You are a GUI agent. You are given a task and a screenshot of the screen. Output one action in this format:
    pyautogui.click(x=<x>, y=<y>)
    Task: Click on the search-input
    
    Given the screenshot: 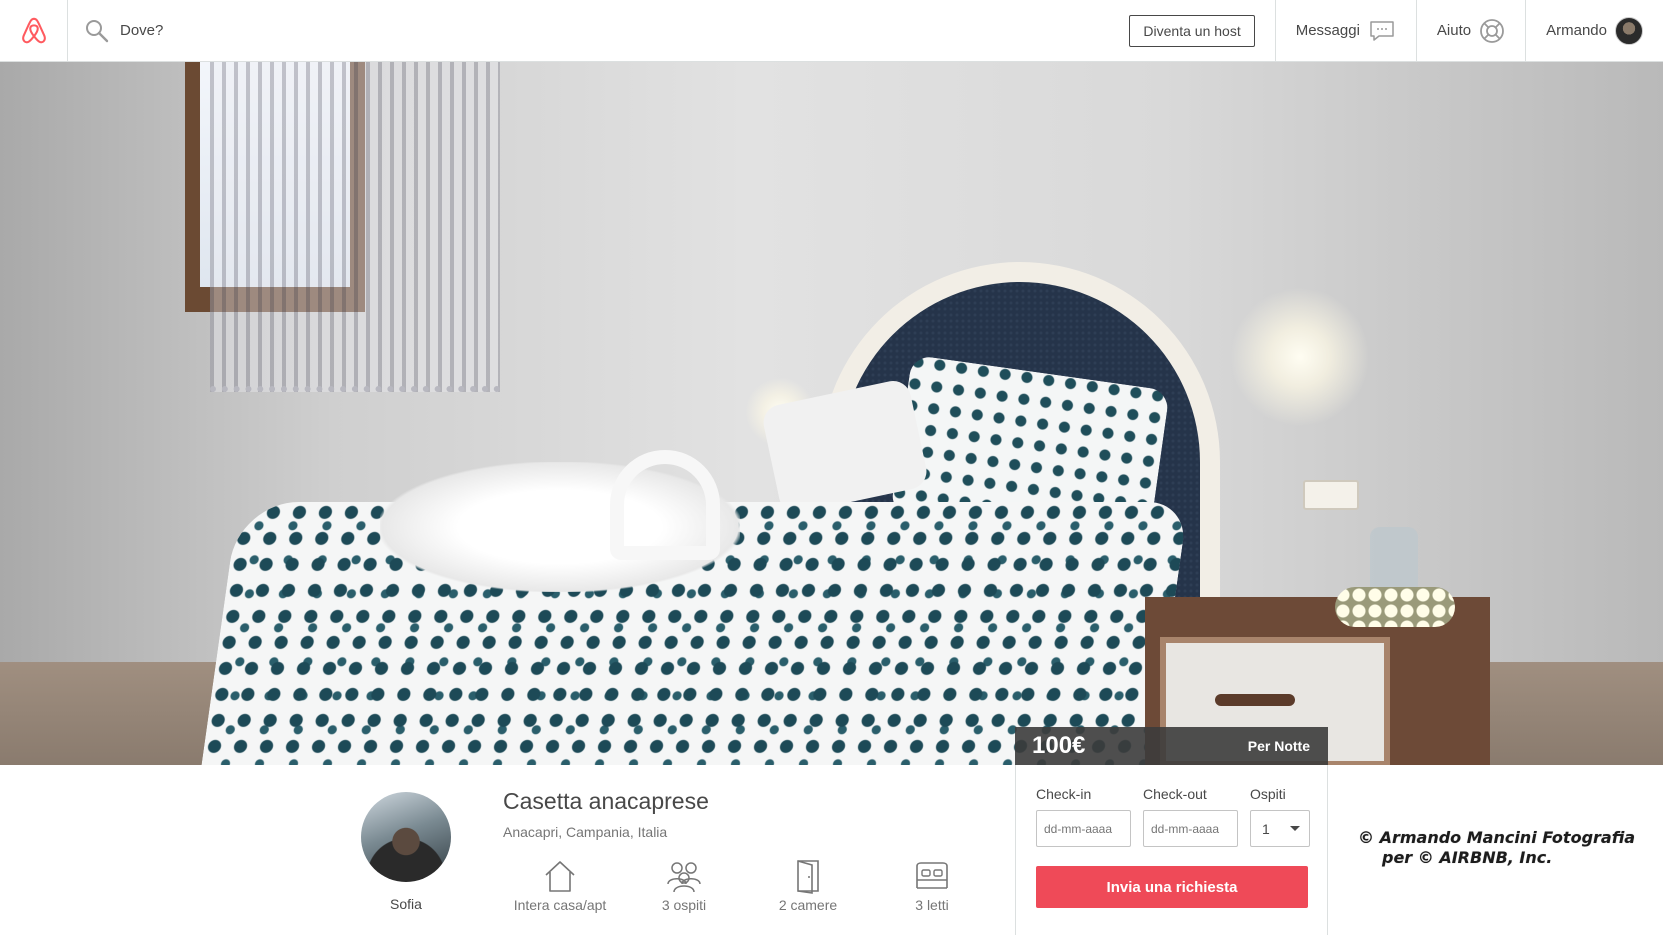 What is the action you would take?
    pyautogui.click(x=270, y=30)
    